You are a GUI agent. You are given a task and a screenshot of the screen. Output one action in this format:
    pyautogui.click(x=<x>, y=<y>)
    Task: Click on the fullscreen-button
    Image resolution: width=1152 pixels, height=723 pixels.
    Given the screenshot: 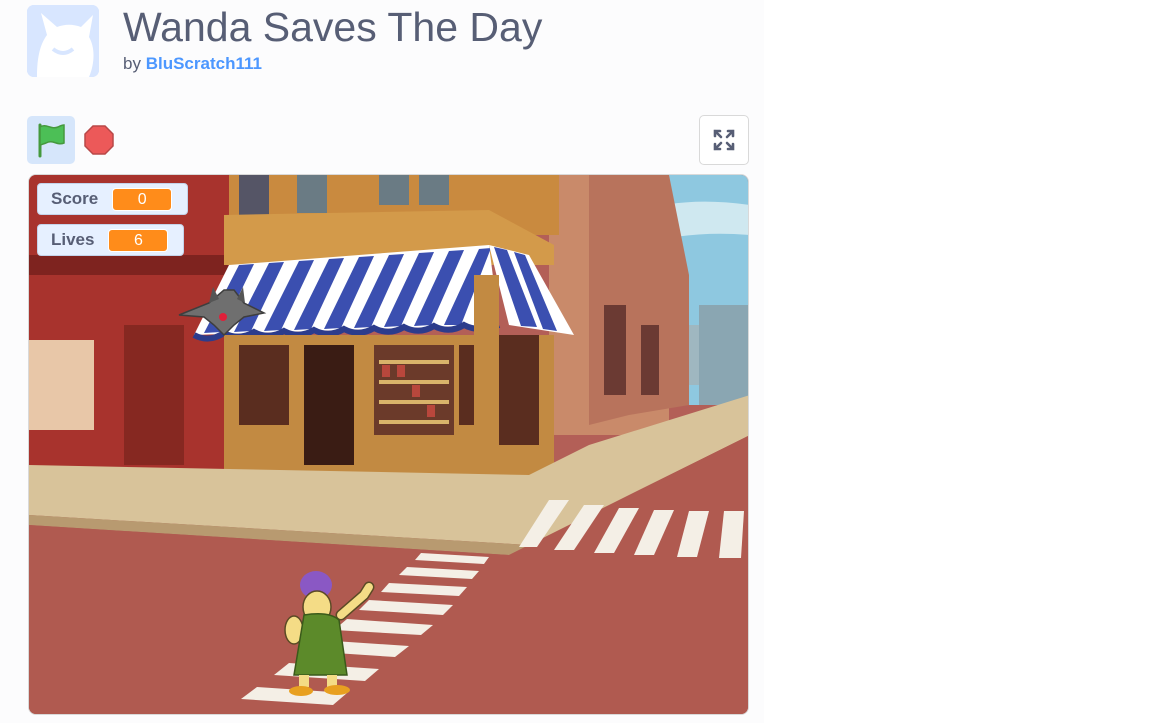 What is the action you would take?
    pyautogui.click(x=724, y=140)
    